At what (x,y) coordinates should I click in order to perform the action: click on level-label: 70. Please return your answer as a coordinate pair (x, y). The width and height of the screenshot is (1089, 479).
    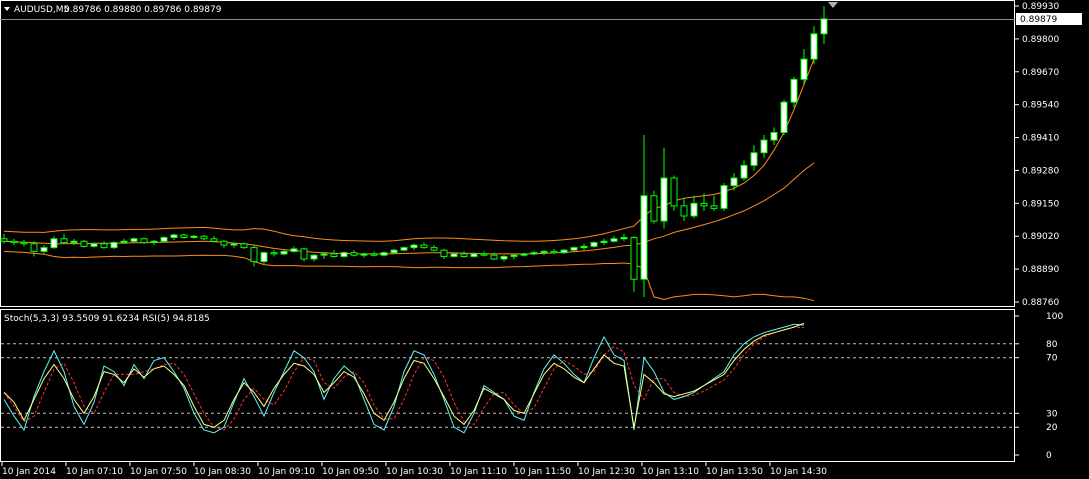
    Looking at the image, I should click on (1052, 359).